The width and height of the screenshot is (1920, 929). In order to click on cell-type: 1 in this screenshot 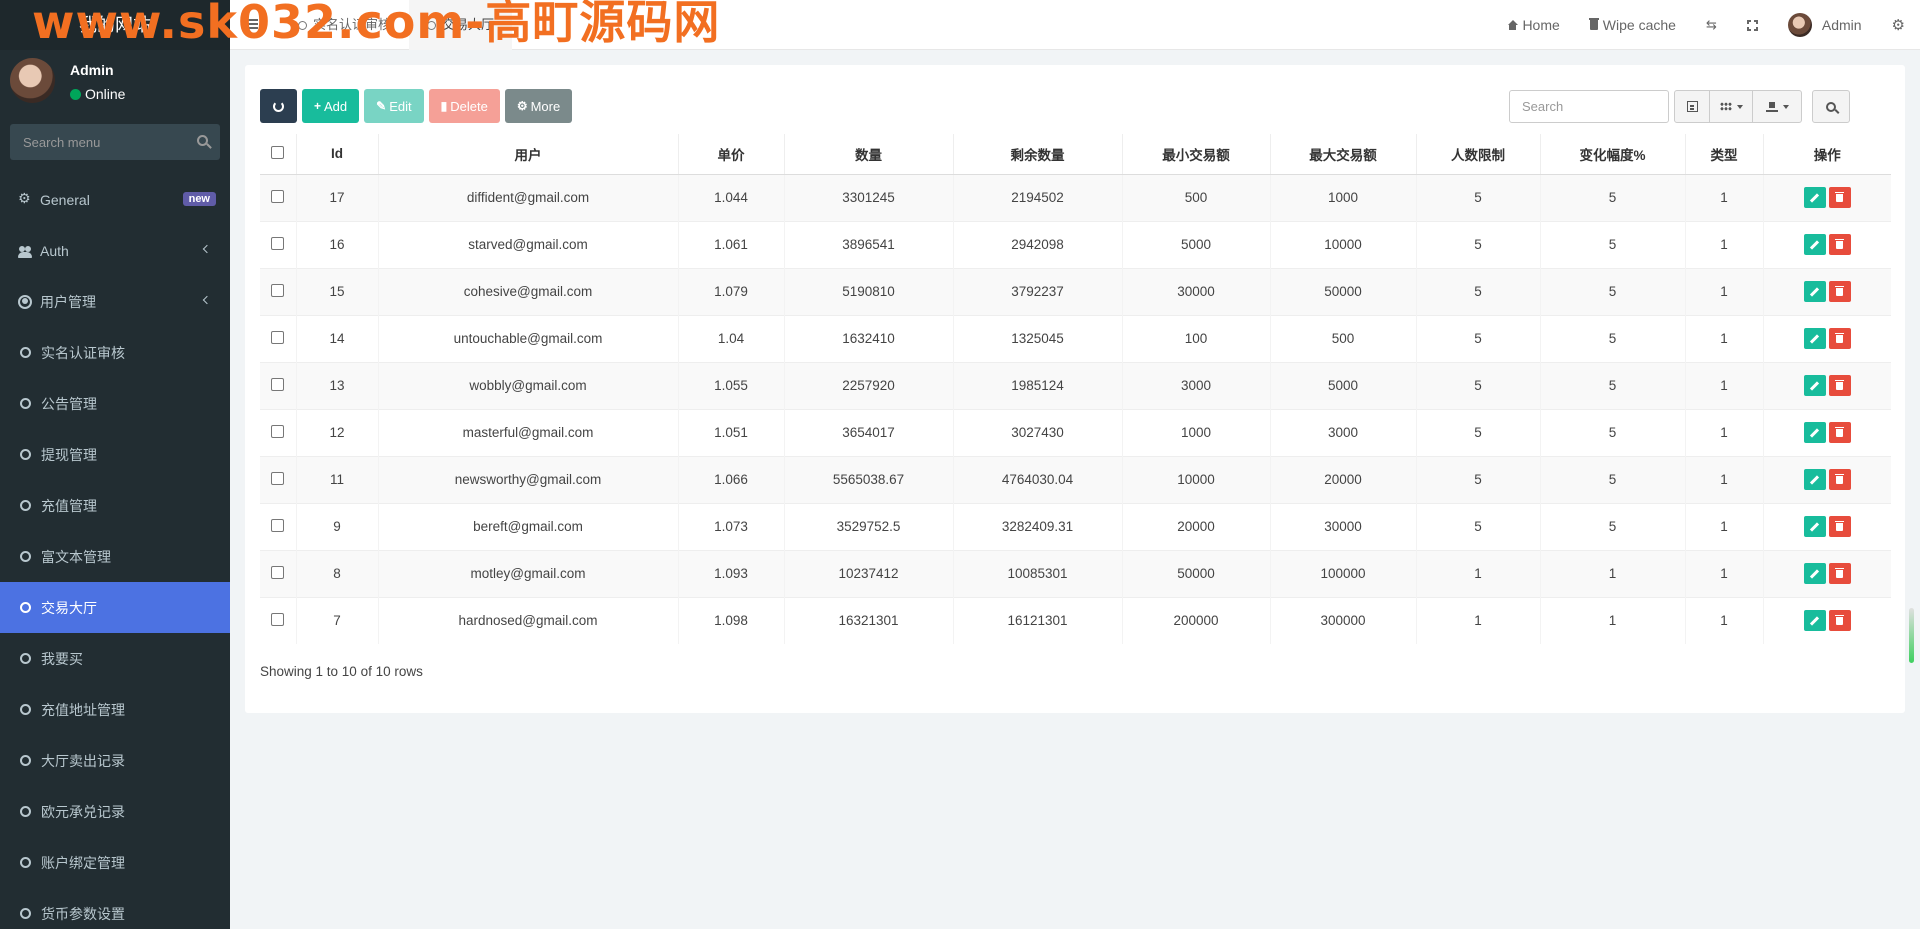, I will do `click(1723, 620)`.